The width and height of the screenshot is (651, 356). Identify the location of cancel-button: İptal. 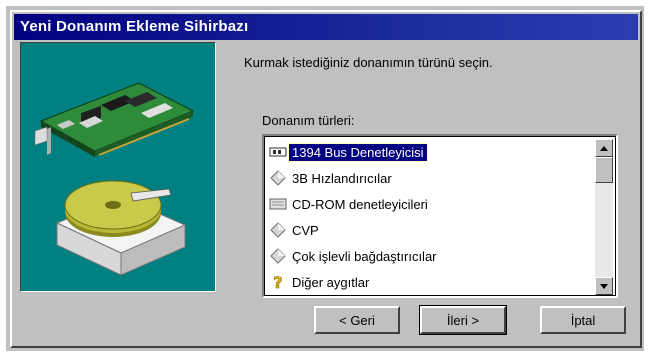
(583, 320).